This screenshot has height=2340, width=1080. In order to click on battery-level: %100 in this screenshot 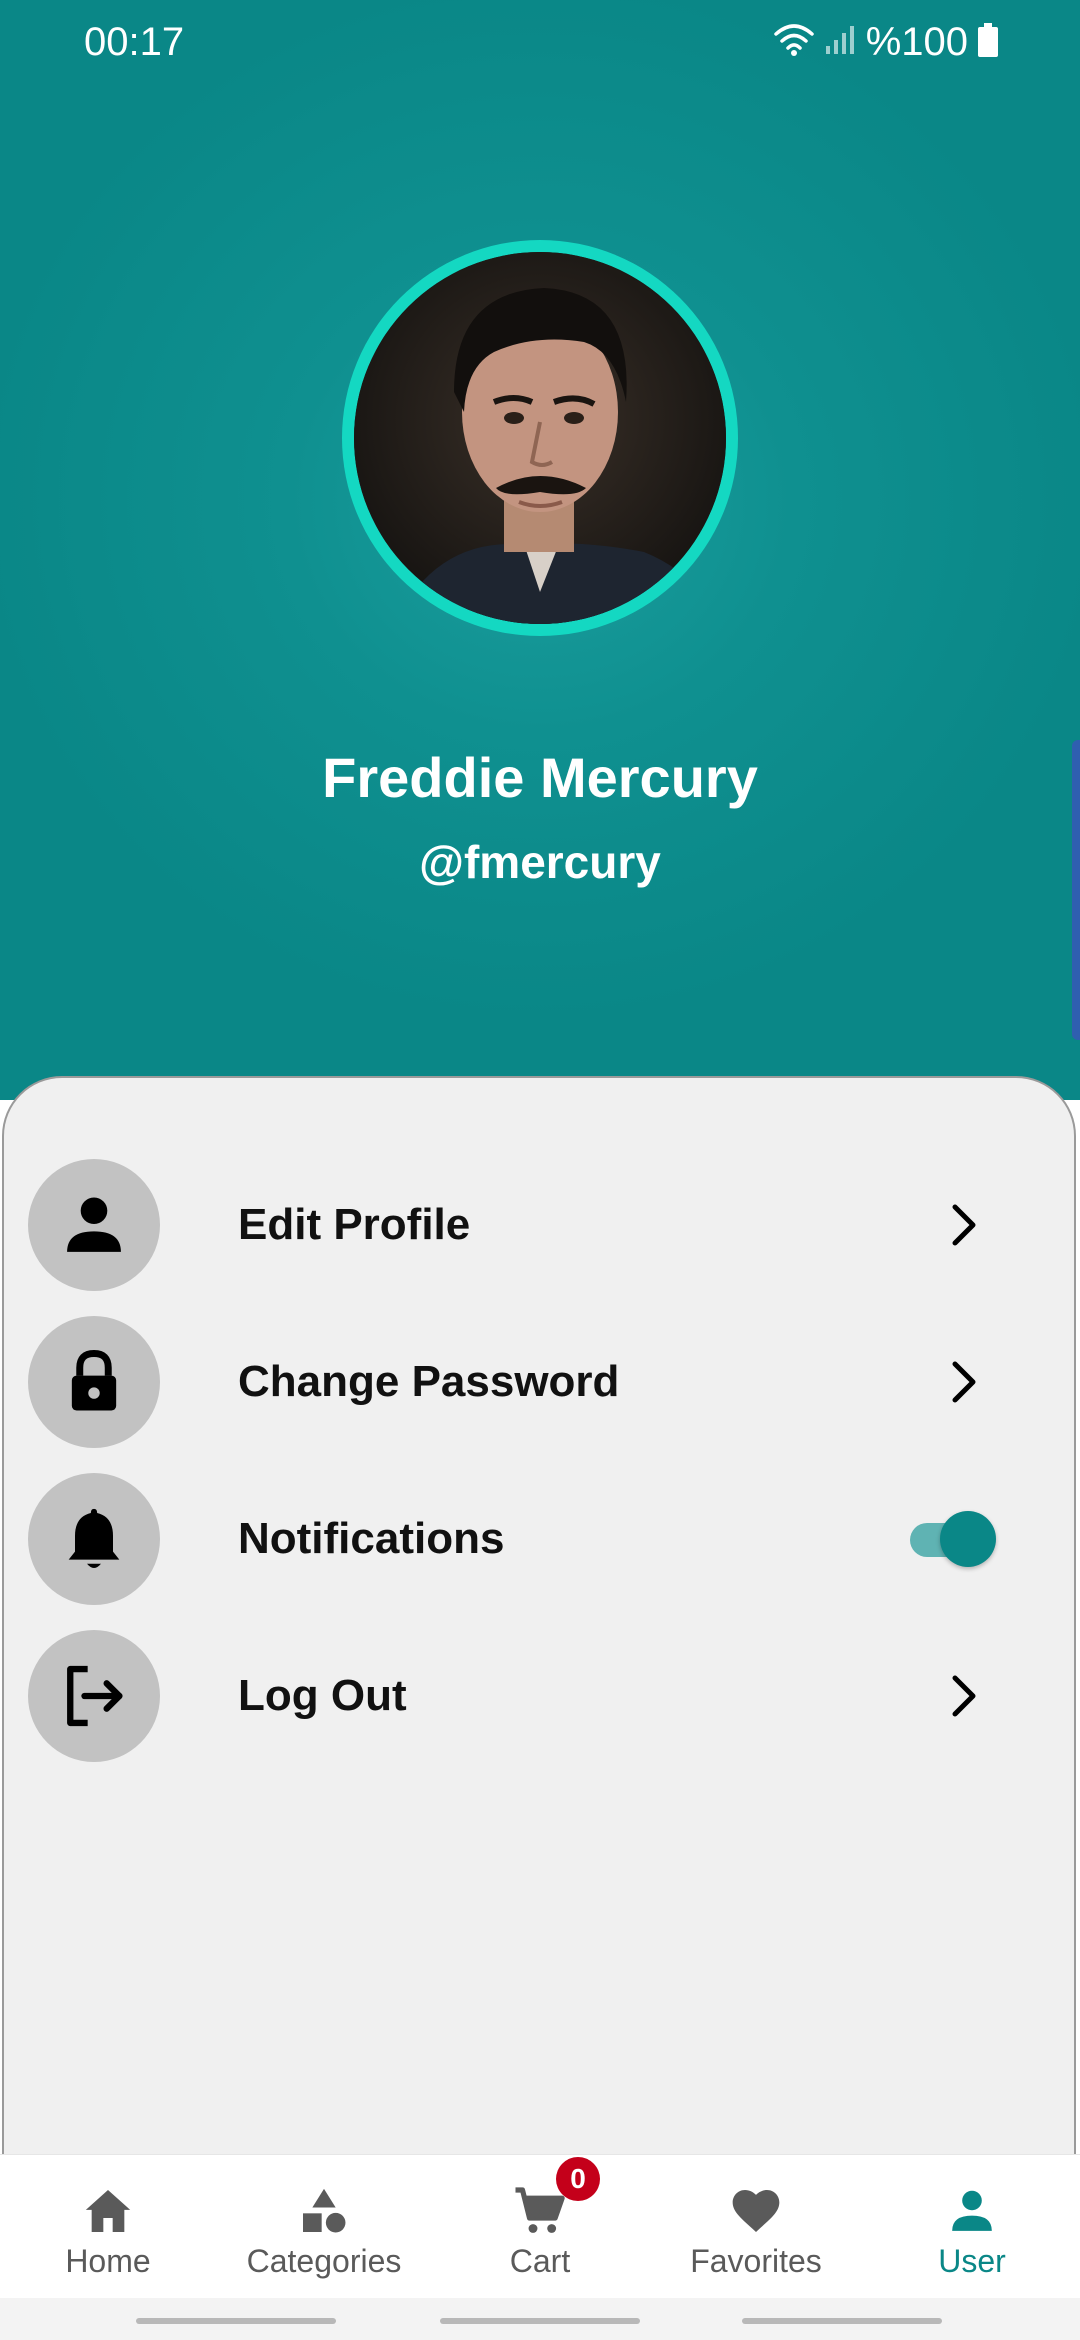, I will do `click(916, 42)`.